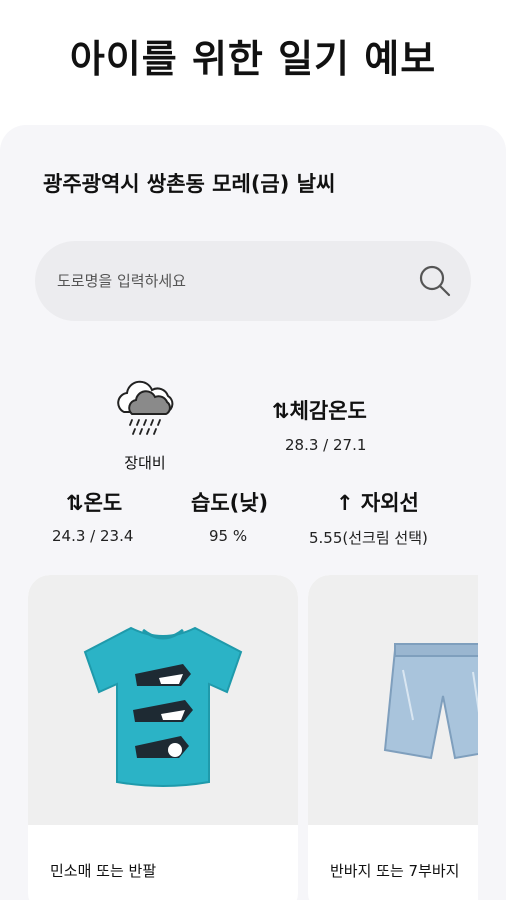  What do you see at coordinates (93, 536) in the screenshot?
I see `temperature-value: 24.3 / 23.4` at bounding box center [93, 536].